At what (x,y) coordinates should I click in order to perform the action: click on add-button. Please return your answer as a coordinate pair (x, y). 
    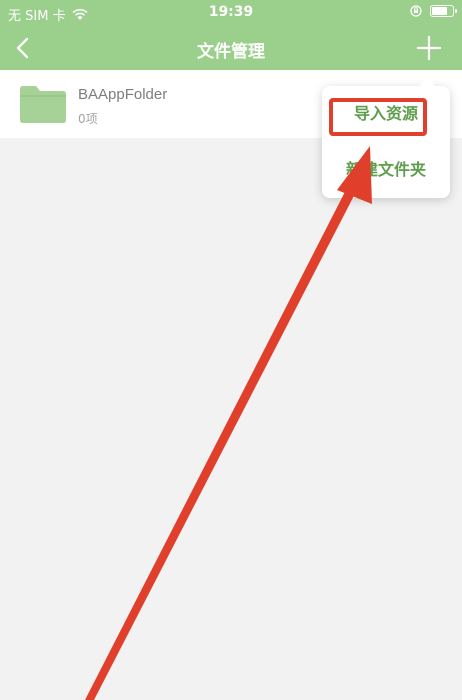
    Looking at the image, I should click on (429, 48).